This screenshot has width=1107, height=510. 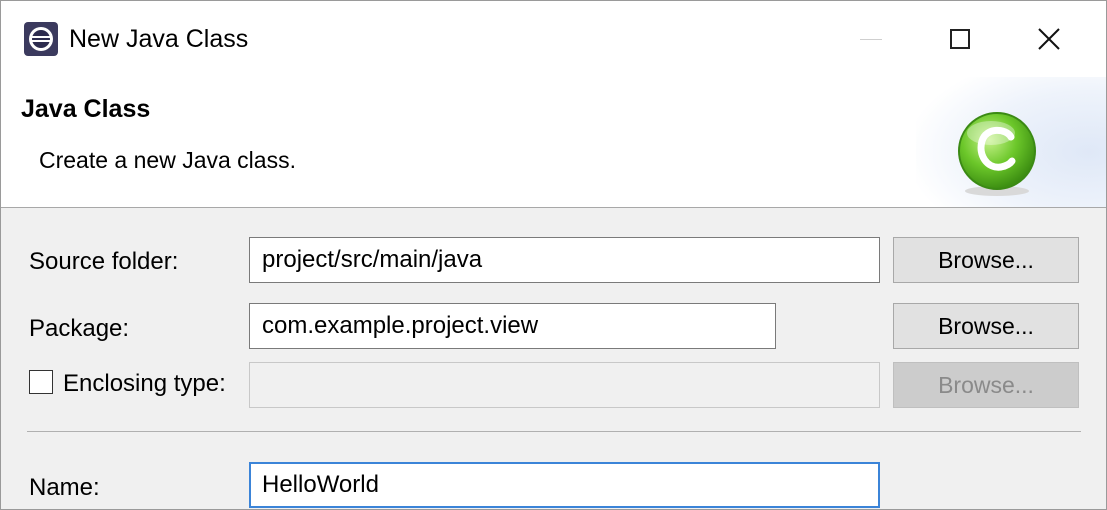 I want to click on enclosing-type-label: Enclosing type:, so click(x=144, y=383).